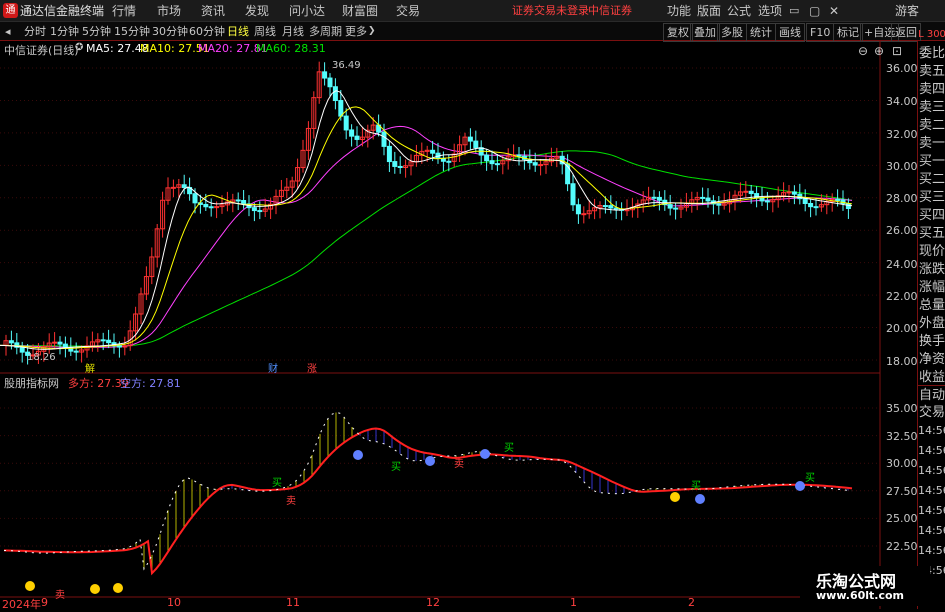  I want to click on f10-button: F10, so click(820, 32).